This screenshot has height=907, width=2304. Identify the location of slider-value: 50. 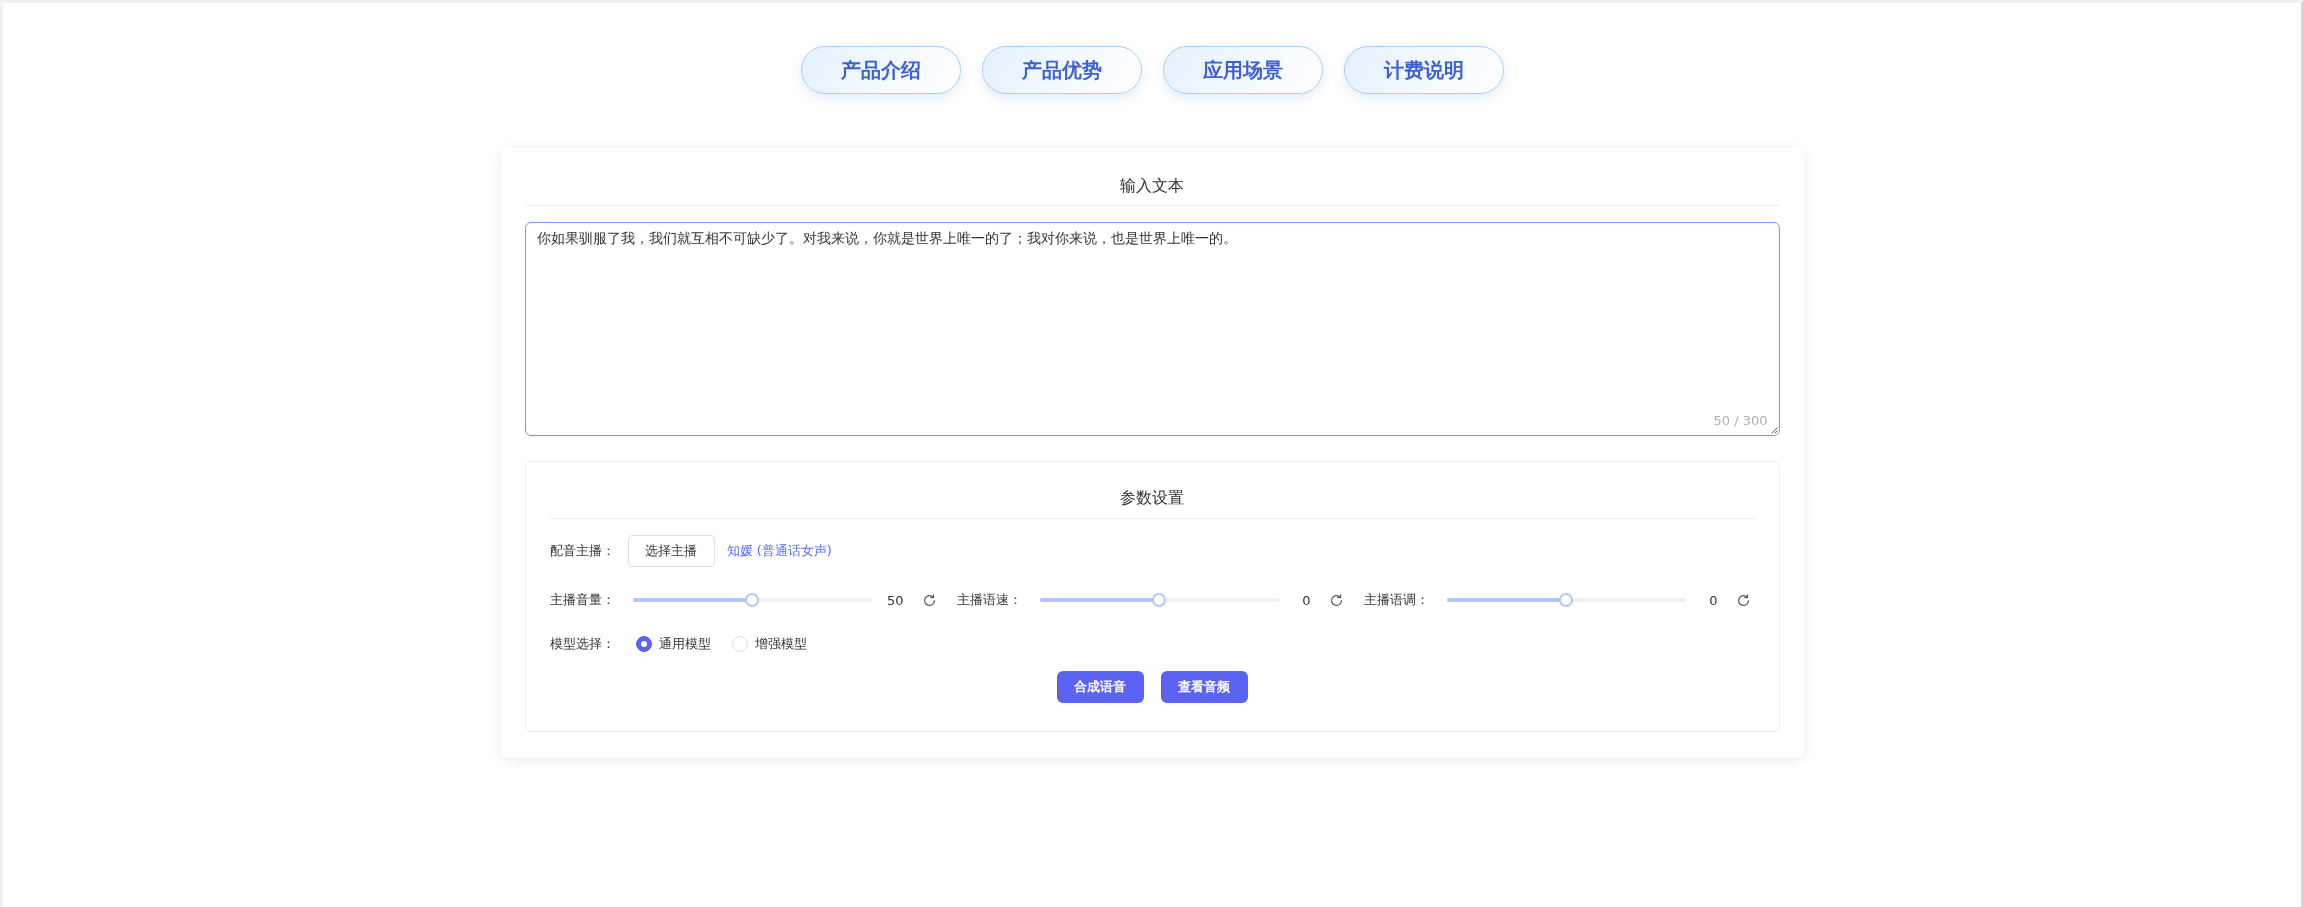
(894, 600).